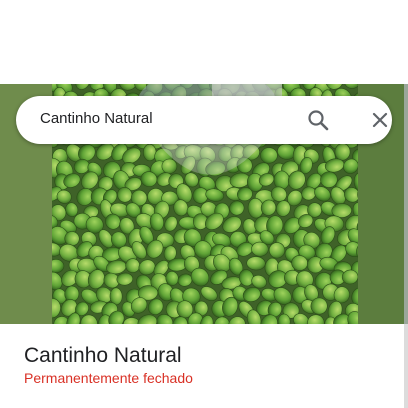 The height and width of the screenshot is (408, 408). Describe the element at coordinates (96, 118) in the screenshot. I see `search-input: Cantinho Natural` at that location.